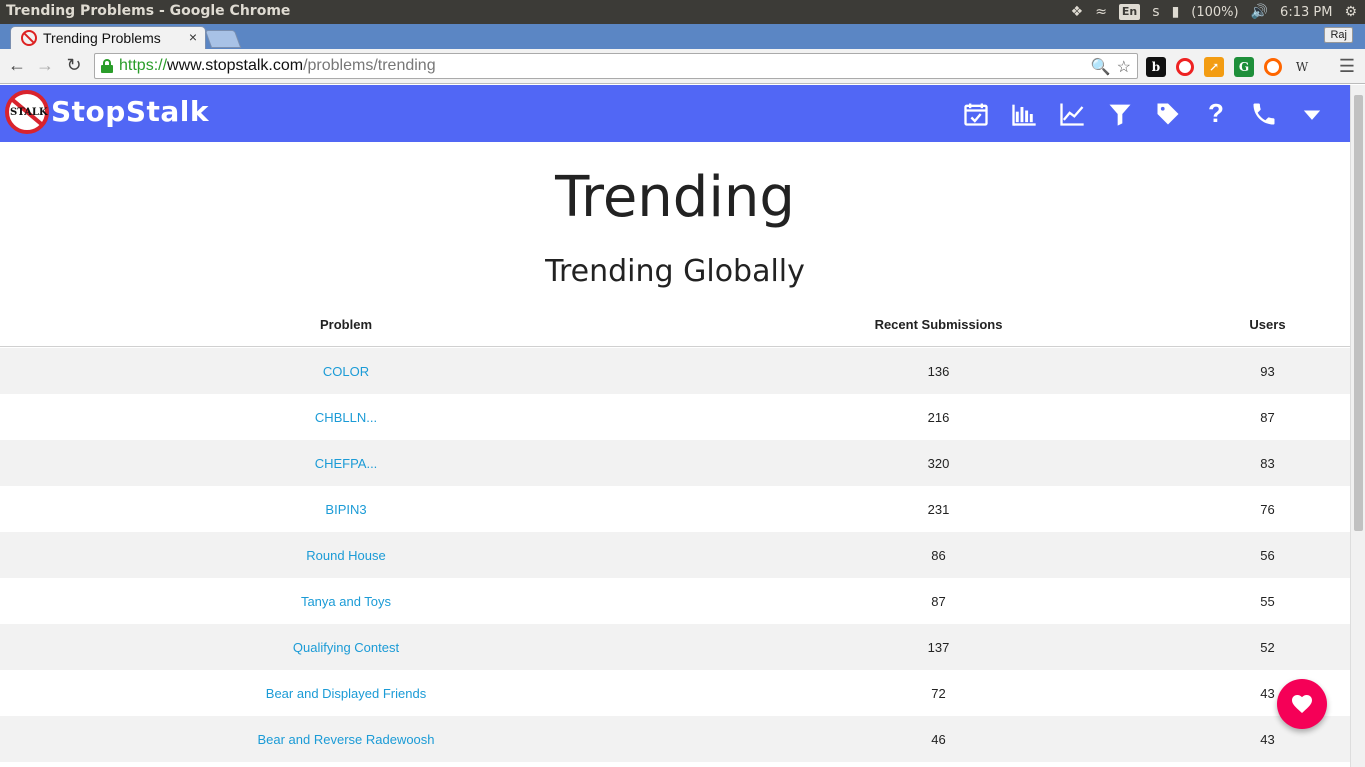 This screenshot has width=1365, height=767. Describe the element at coordinates (193, 37) in the screenshot. I see `tab-close-icon: ×` at that location.